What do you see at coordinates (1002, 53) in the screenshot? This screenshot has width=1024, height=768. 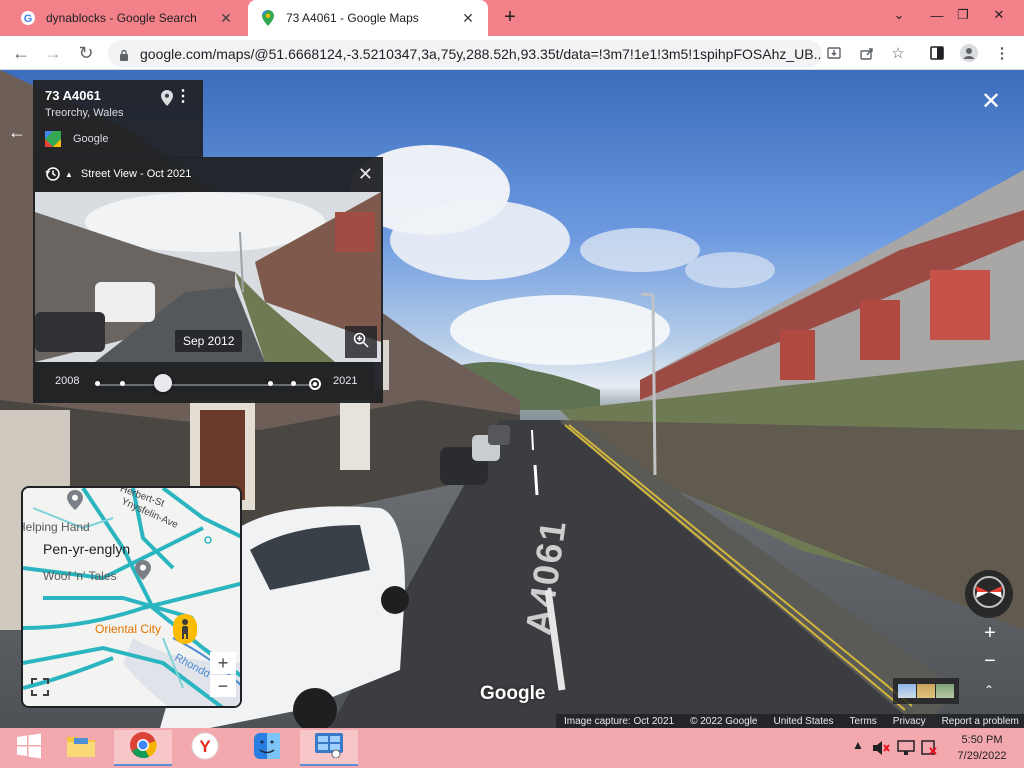 I see `menu-dots-icon: ⋮` at bounding box center [1002, 53].